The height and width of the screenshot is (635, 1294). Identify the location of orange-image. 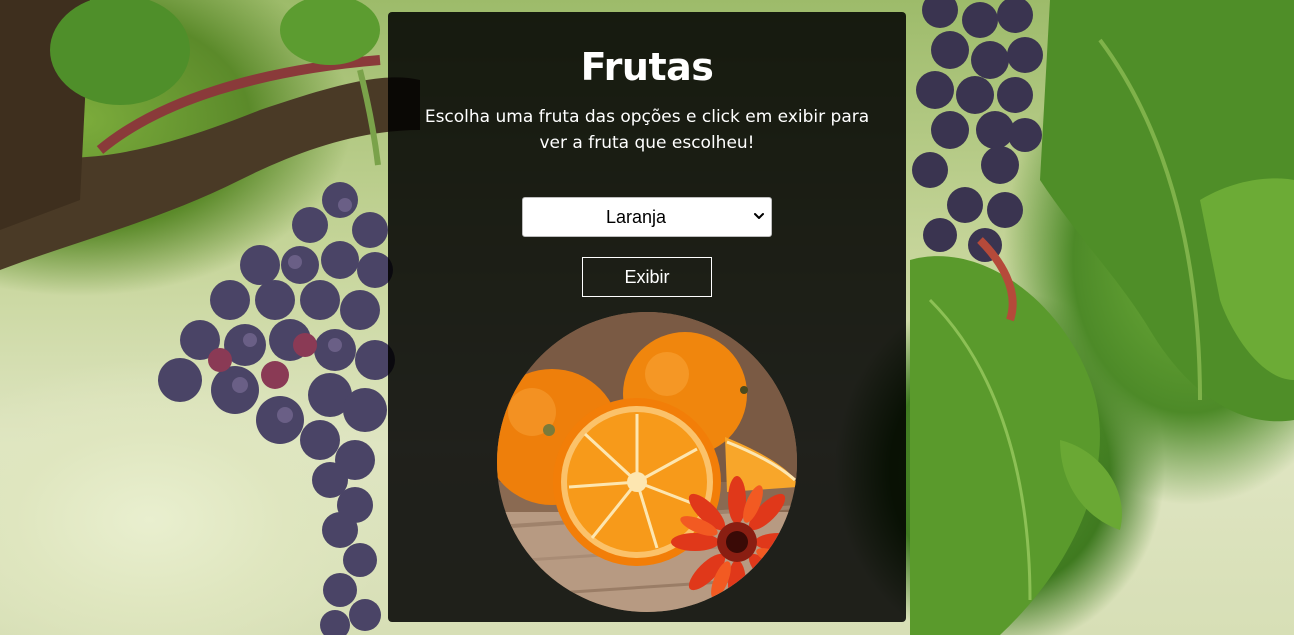
(647, 462).